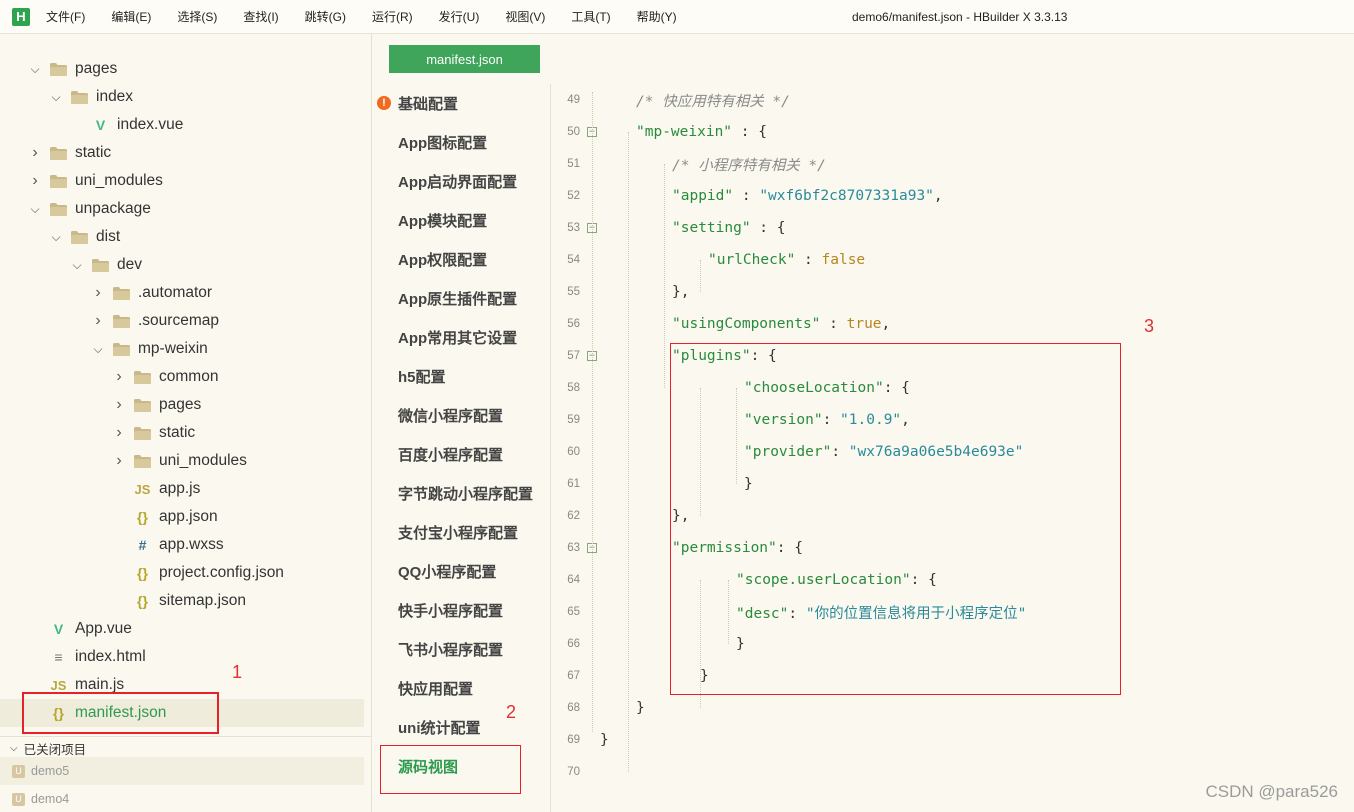  What do you see at coordinates (182, 97) in the screenshot?
I see `tree-item-index: ⌵ index` at bounding box center [182, 97].